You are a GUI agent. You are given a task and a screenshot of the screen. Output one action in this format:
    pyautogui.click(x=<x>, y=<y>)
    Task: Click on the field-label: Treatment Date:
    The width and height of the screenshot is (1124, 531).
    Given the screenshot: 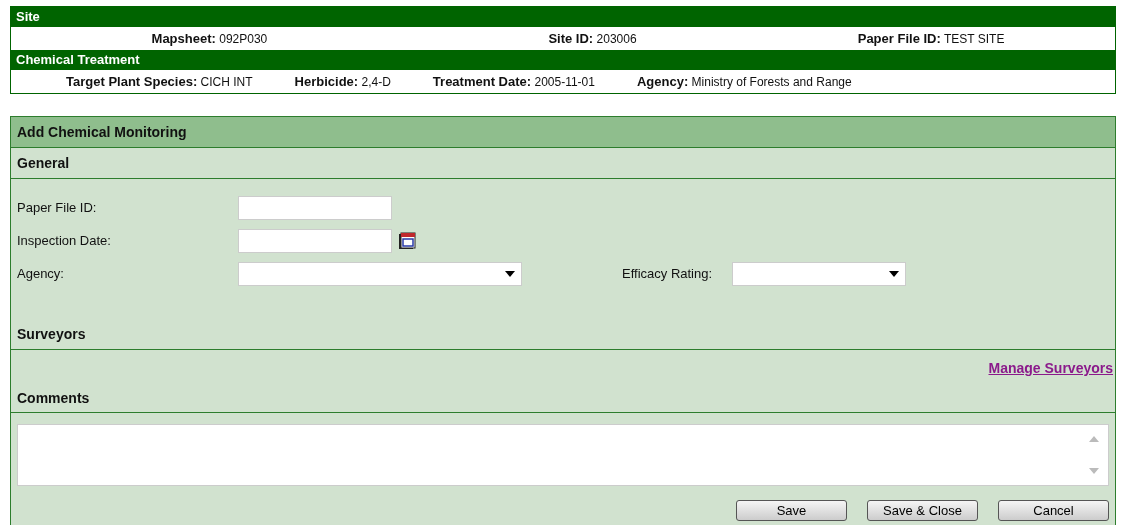 What is the action you would take?
    pyautogui.click(x=482, y=81)
    